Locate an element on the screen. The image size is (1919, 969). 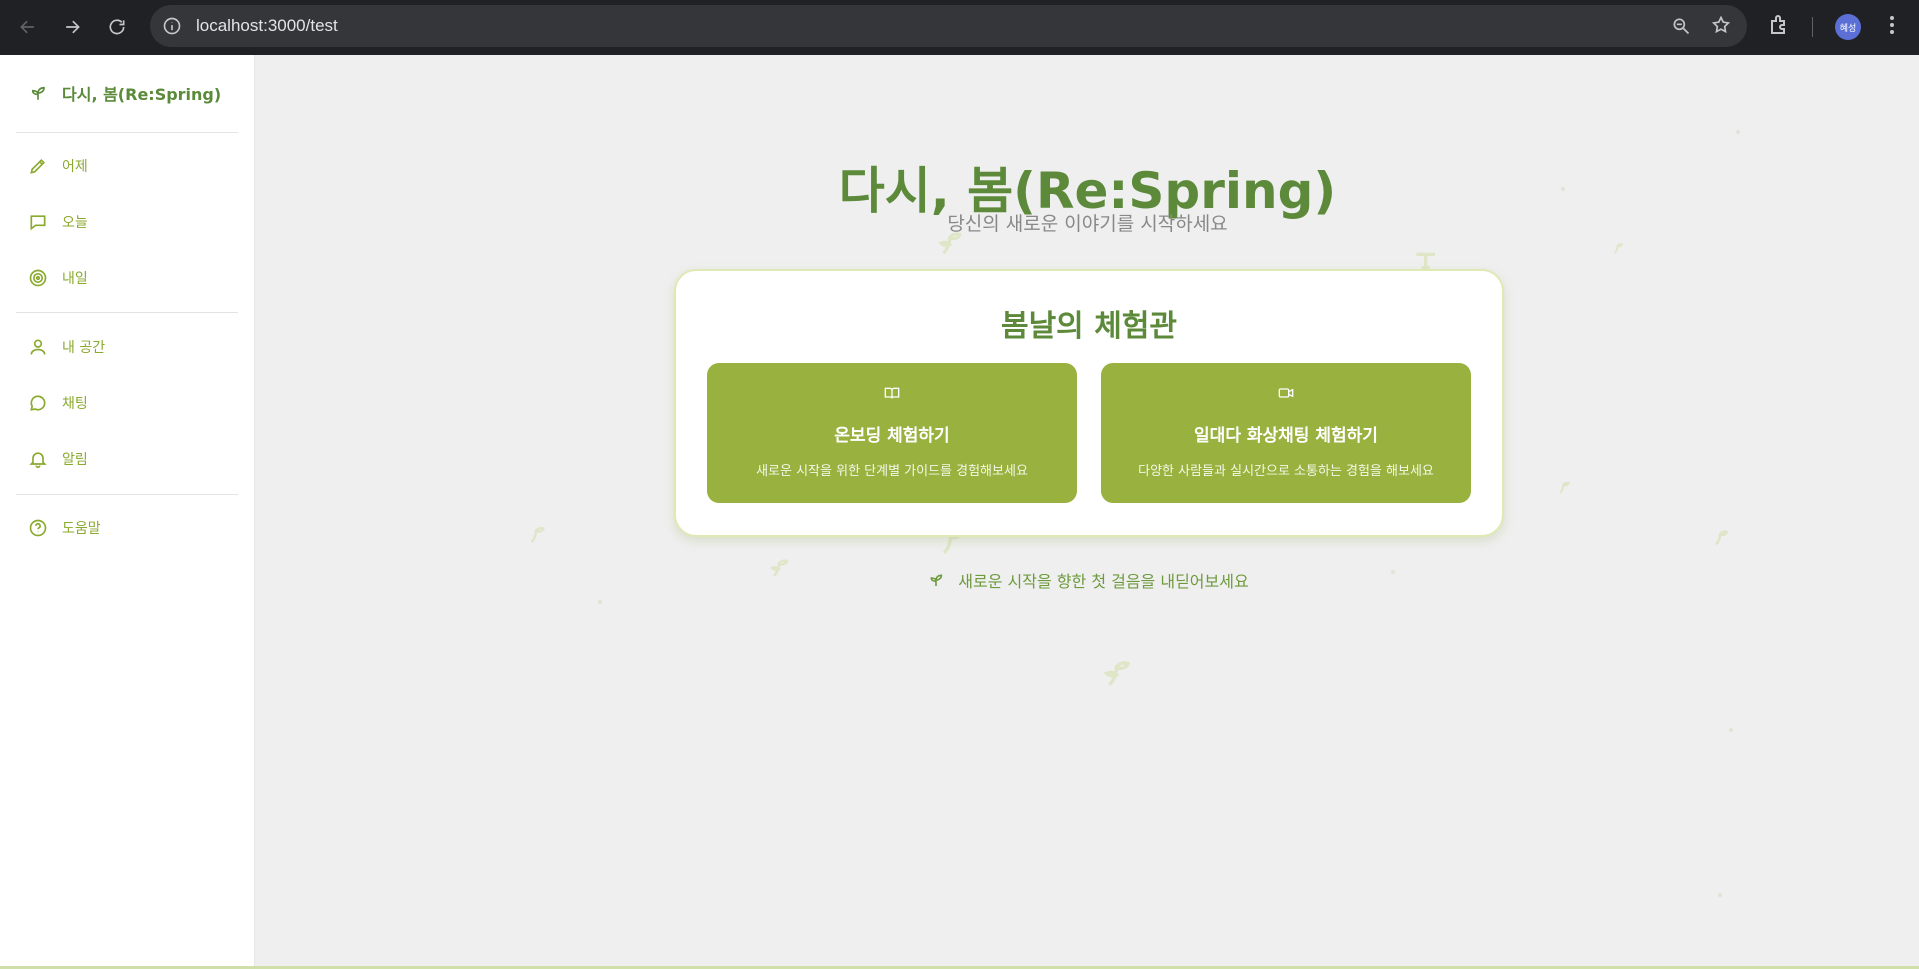
sidebar-item-label: 어제 is located at coordinates (75, 167).